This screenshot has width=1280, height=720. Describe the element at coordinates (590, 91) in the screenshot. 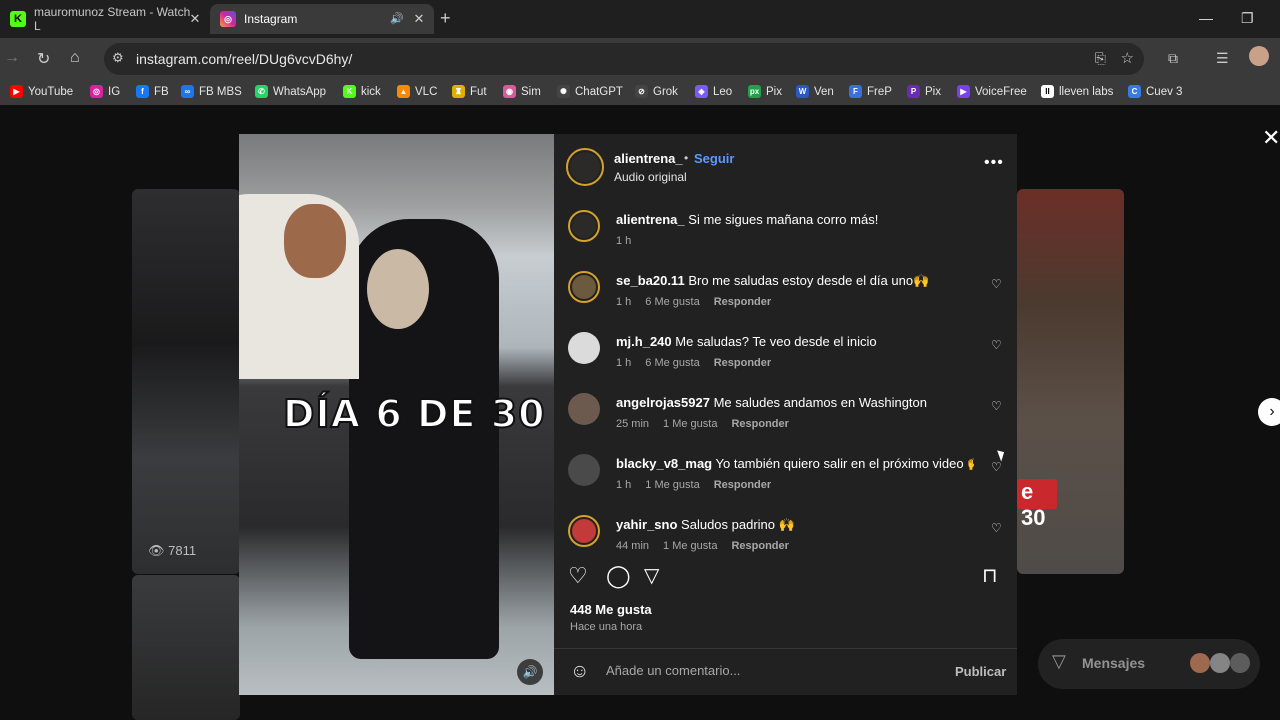

I see `bookmark-chatgpt: ✺ ChatGPT` at that location.